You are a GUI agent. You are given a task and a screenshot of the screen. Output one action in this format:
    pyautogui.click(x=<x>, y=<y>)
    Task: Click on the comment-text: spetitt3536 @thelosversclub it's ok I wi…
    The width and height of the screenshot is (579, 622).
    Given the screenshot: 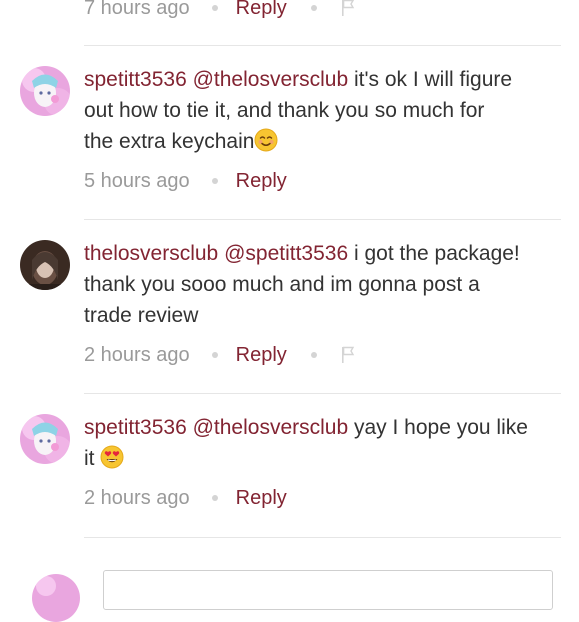 What is the action you would take?
    pyautogui.click(x=323, y=110)
    